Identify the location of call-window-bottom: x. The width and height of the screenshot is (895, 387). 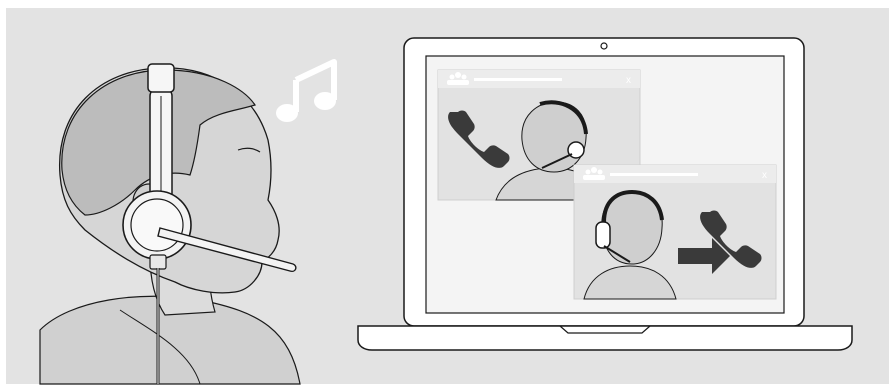
(675, 232).